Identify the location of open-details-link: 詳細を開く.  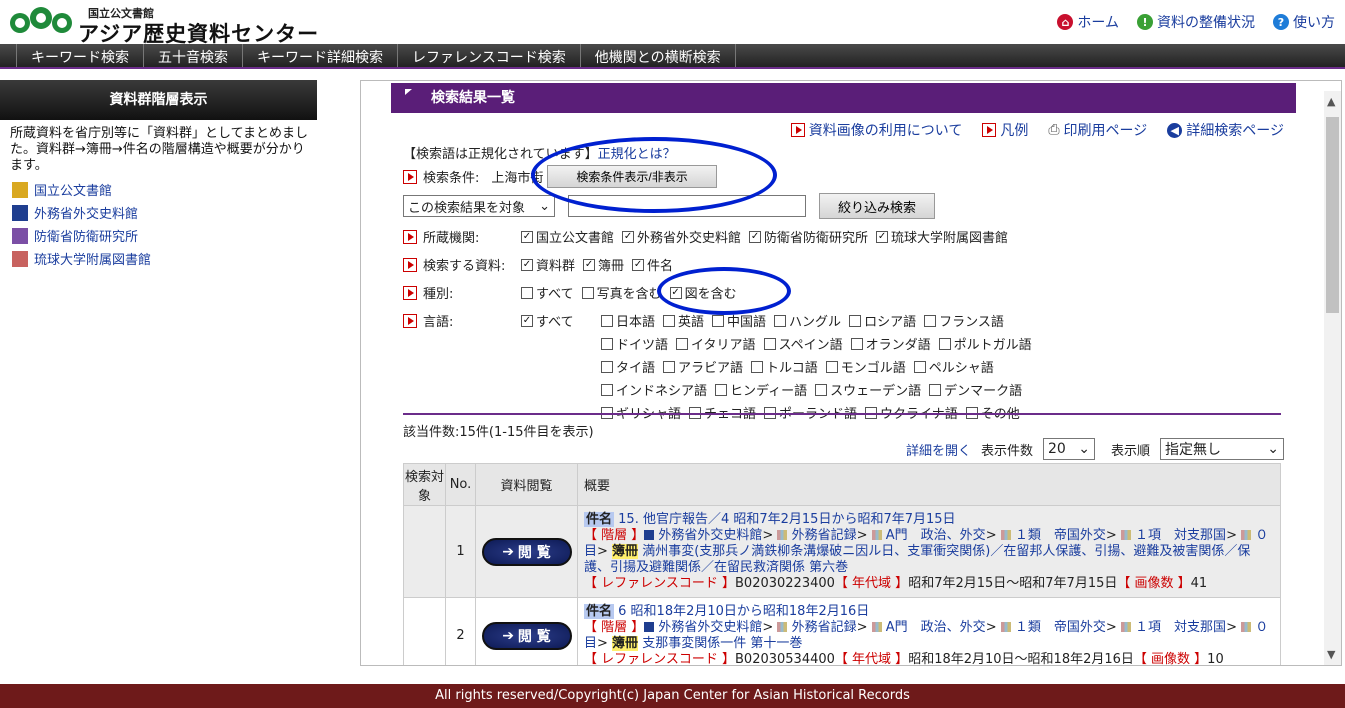
(938, 449).